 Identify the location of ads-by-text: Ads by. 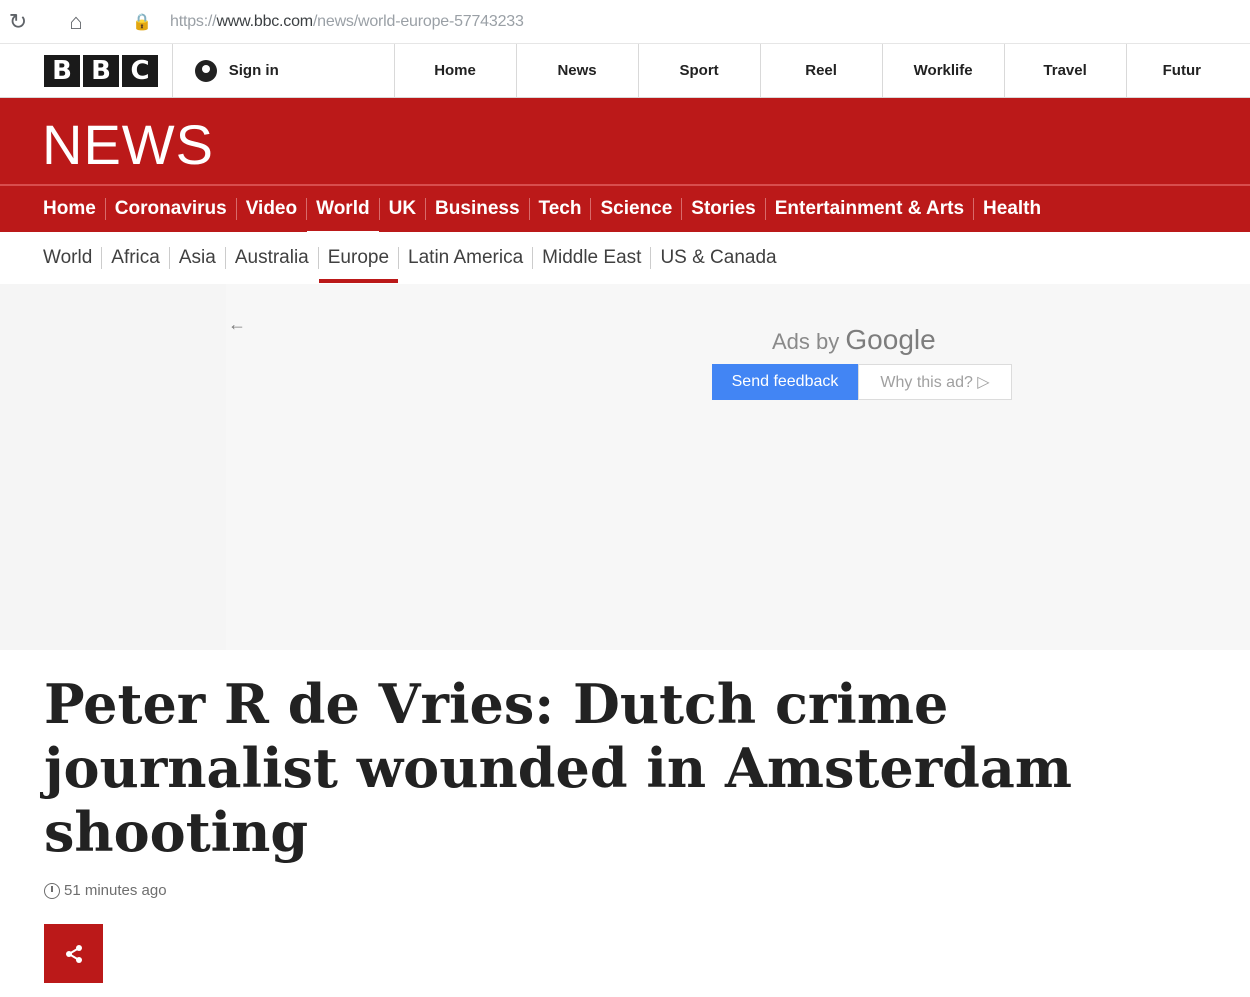
(806, 341).